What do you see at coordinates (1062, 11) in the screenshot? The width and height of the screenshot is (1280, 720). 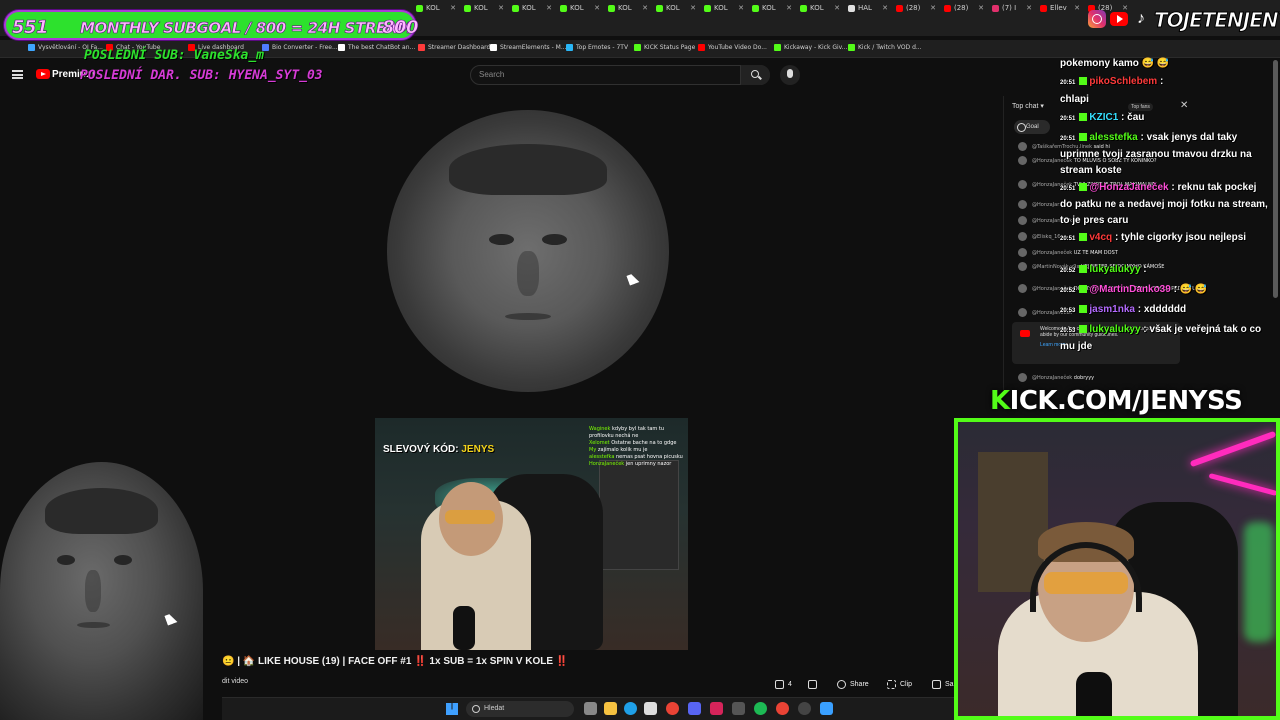 I see `browser-tab: Ellev ✕` at bounding box center [1062, 11].